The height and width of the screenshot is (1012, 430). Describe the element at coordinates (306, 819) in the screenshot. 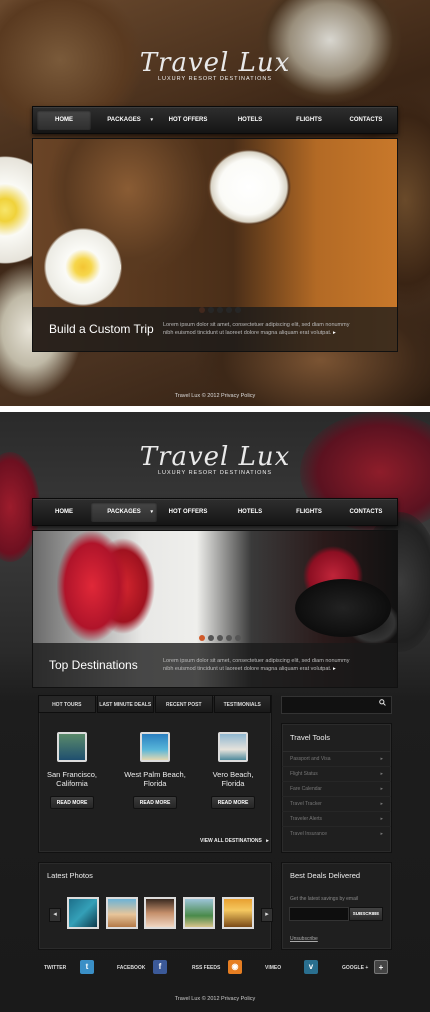

I see `tool-item-label: Traveler Alerts` at that location.